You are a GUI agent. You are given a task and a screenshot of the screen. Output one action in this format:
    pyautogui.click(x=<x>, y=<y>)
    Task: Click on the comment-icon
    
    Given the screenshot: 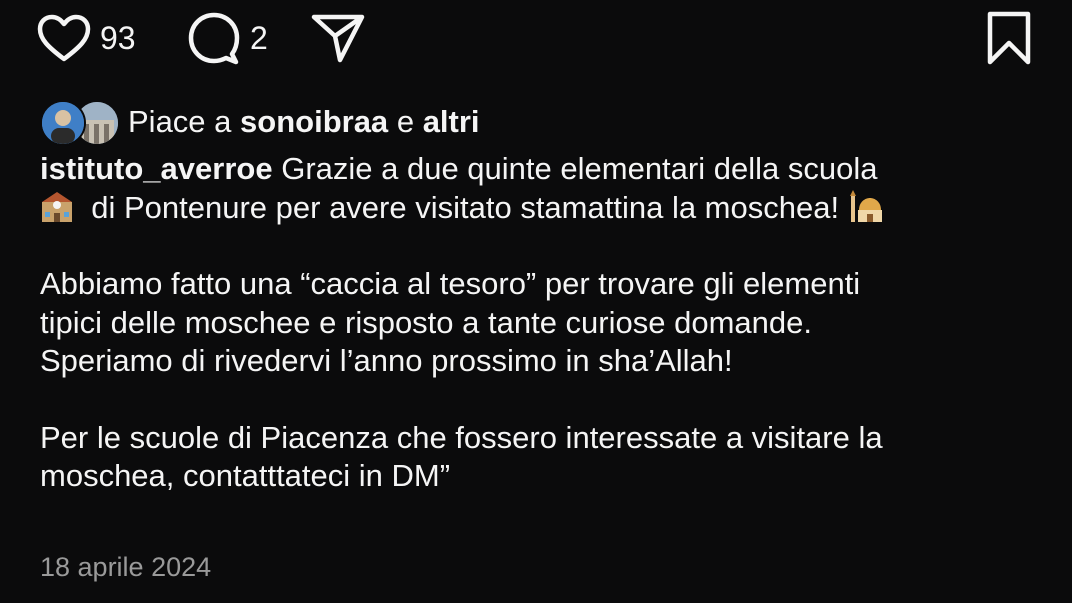 What is the action you would take?
    pyautogui.click(x=214, y=38)
    